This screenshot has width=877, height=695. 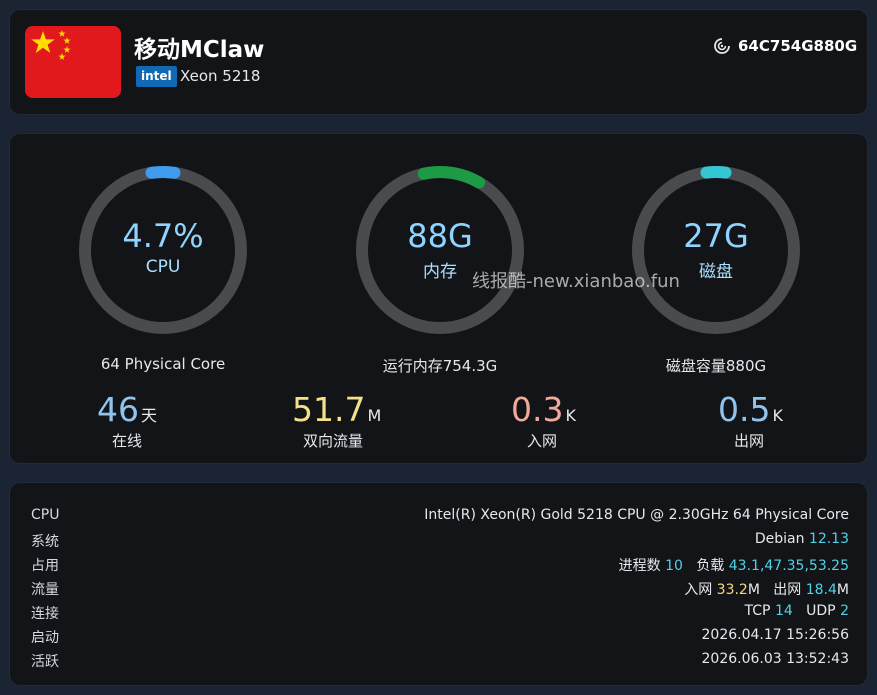 I want to click on info-row-boot: 启动 2026.04.17 15:26:56, so click(x=438, y=639).